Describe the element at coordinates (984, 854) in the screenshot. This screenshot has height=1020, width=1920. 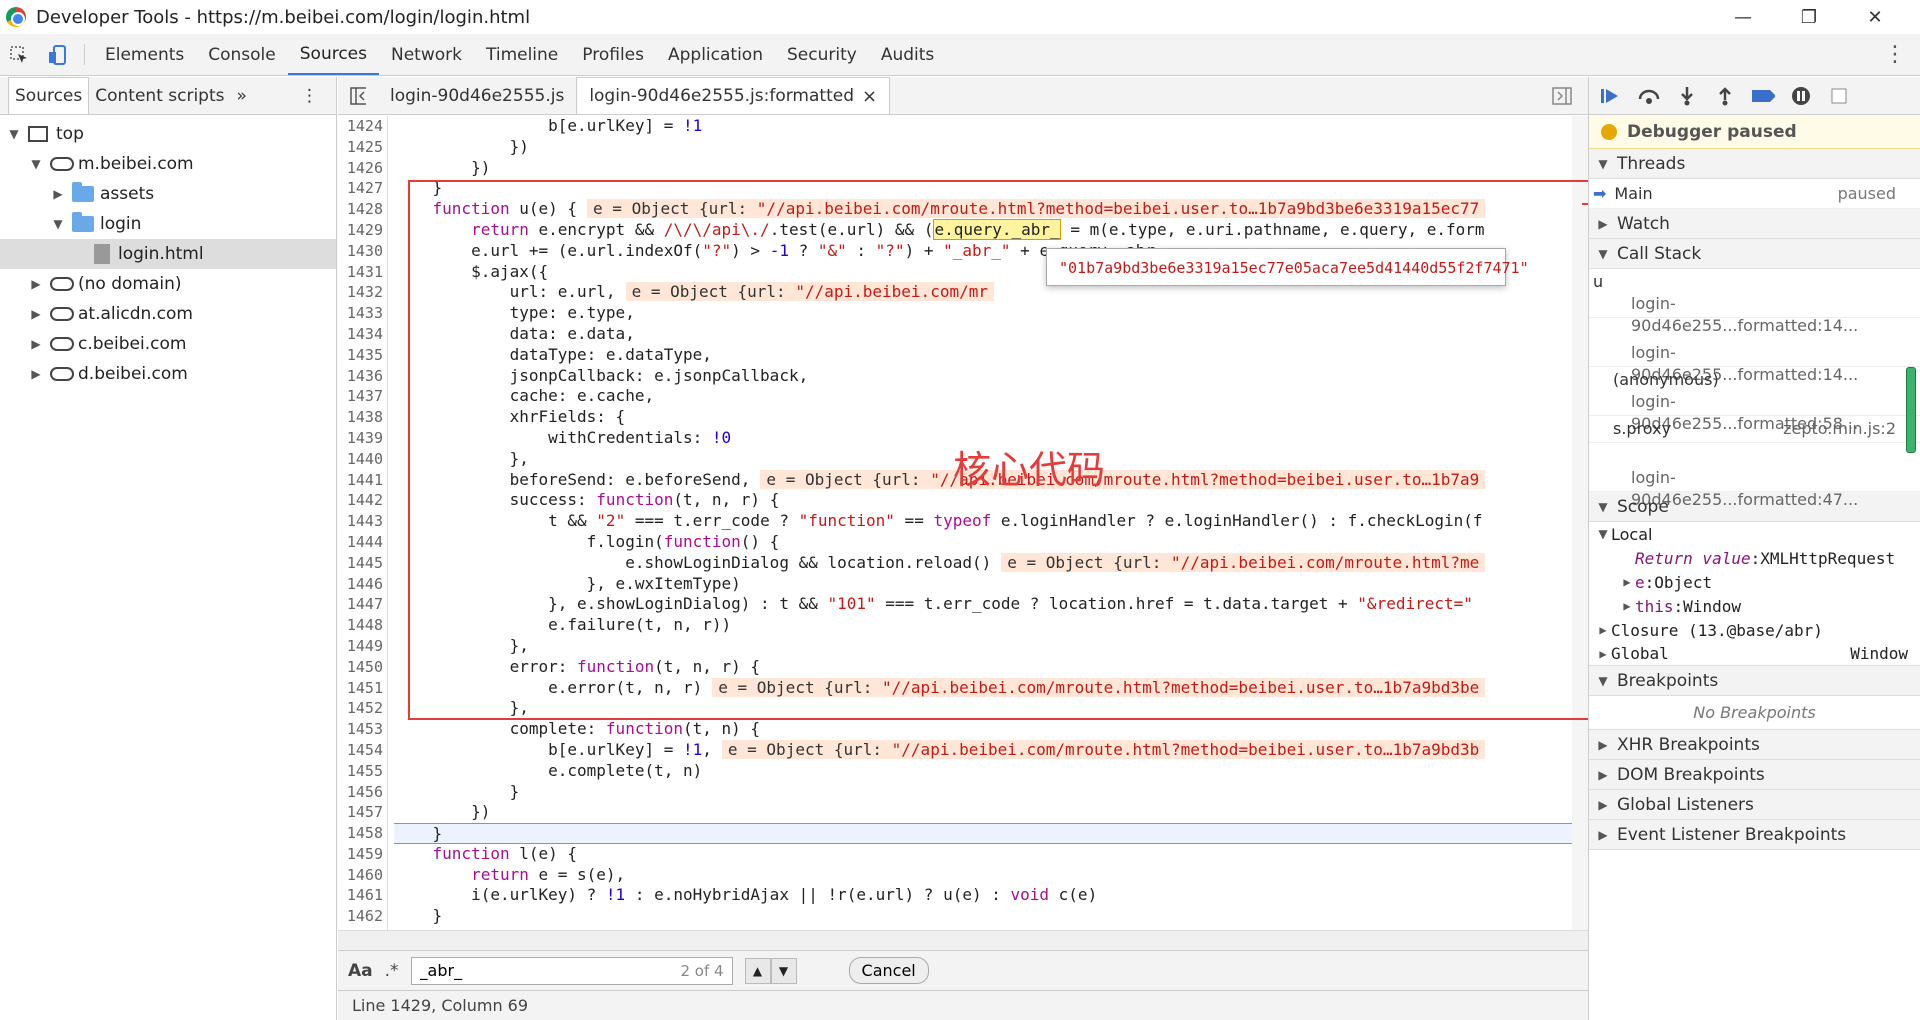
I see `code-line: function l(e) {` at that location.